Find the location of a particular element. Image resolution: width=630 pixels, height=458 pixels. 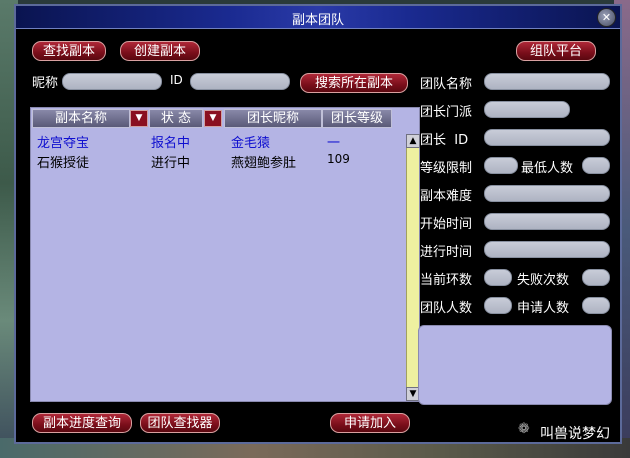

row-level: 一 is located at coordinates (334, 143).